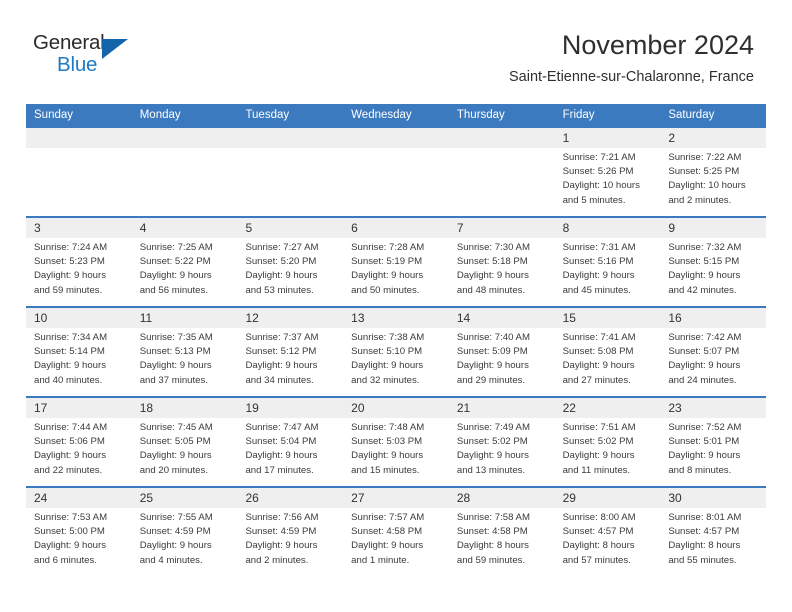  I want to click on day-number-21: 21, so click(502, 408).